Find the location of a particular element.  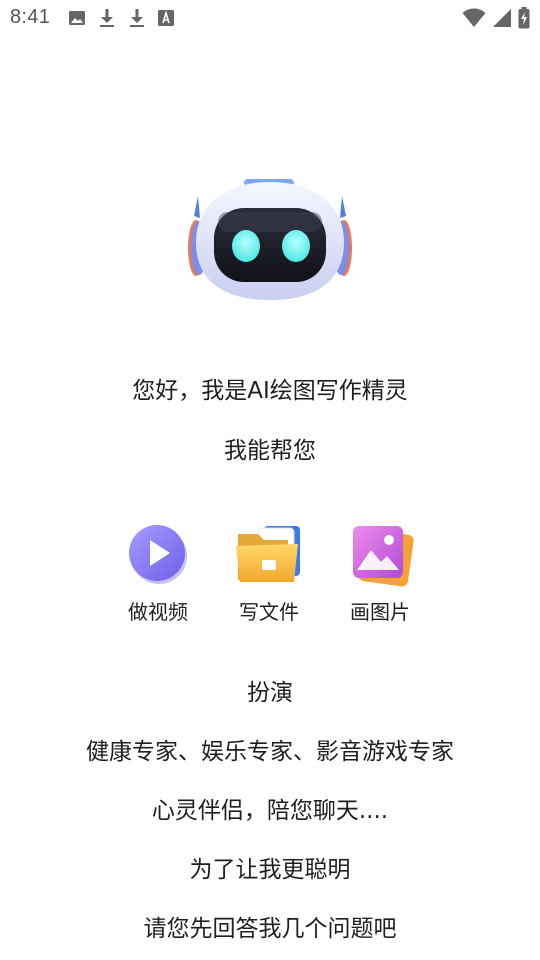

roleplay-title: 扮演 is located at coordinates (270, 693).